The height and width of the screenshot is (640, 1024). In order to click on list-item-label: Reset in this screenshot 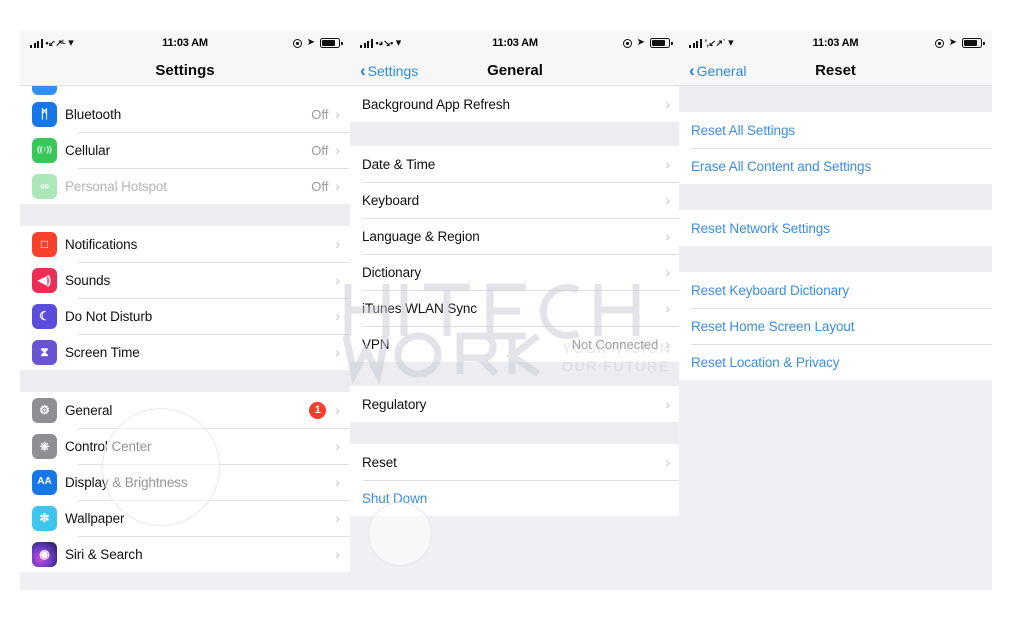, I will do `click(379, 462)`.